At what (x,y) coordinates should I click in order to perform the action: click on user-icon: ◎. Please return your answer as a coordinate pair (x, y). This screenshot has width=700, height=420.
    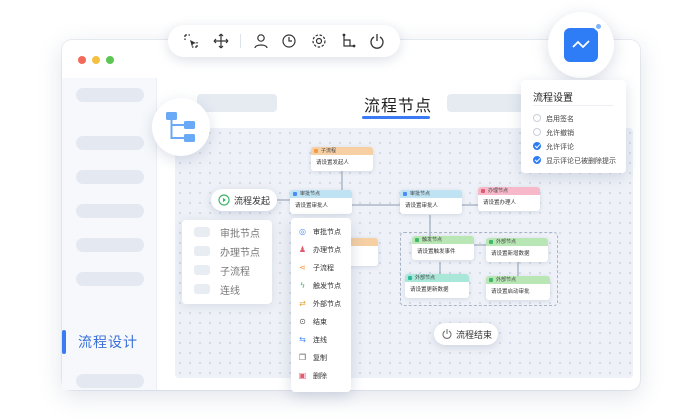
    Looking at the image, I should click on (302, 231).